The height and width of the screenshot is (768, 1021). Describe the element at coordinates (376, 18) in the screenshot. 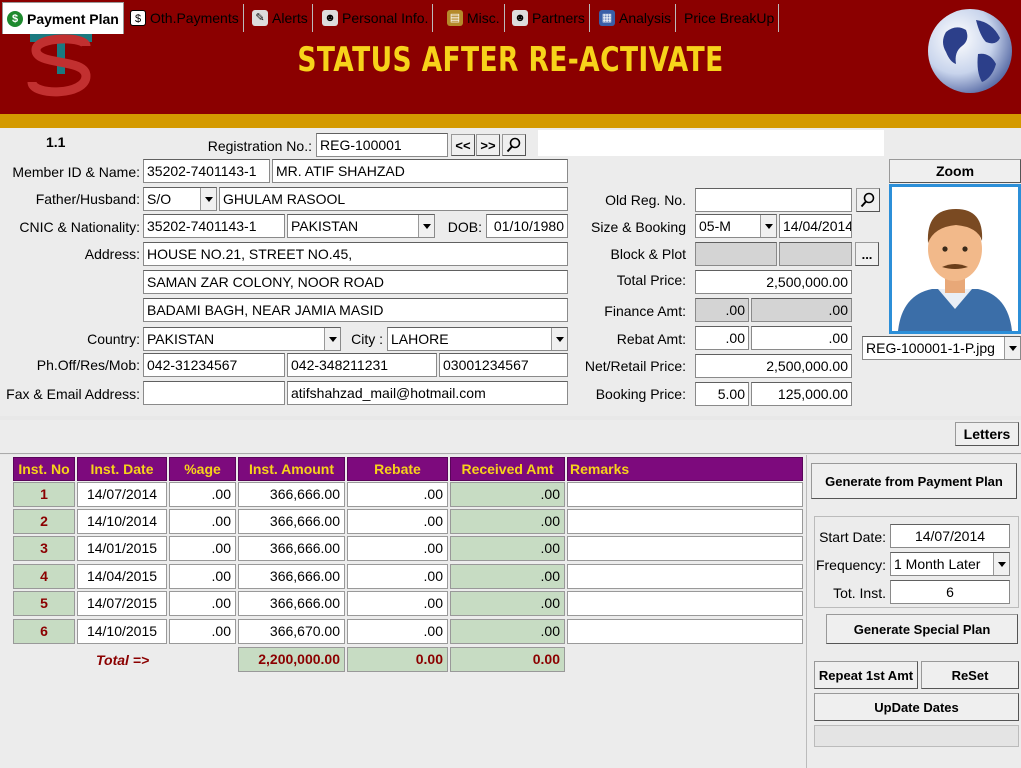

I see `tab-personal-info: ☻ Personal Info.` at that location.